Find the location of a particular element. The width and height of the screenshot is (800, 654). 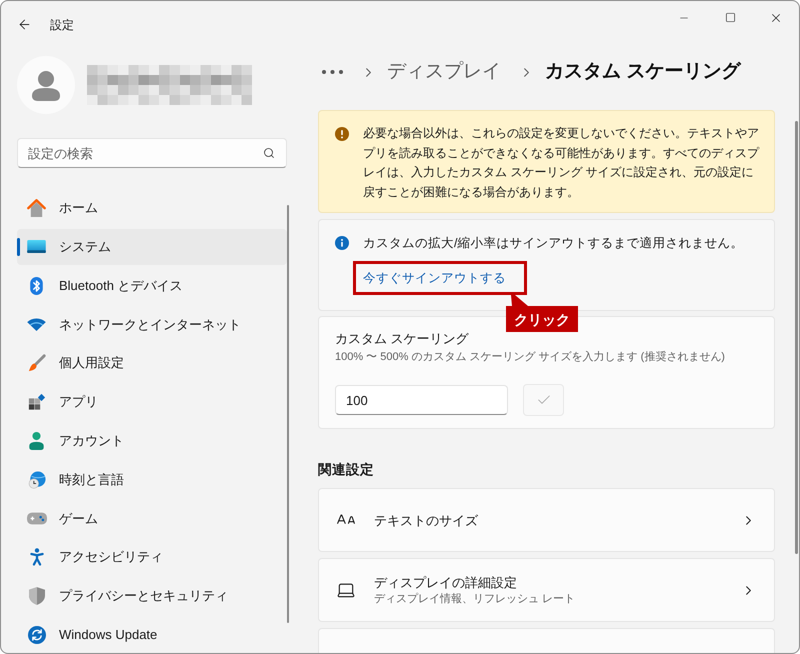

search-field: 設定の検索 is located at coordinates (152, 153).